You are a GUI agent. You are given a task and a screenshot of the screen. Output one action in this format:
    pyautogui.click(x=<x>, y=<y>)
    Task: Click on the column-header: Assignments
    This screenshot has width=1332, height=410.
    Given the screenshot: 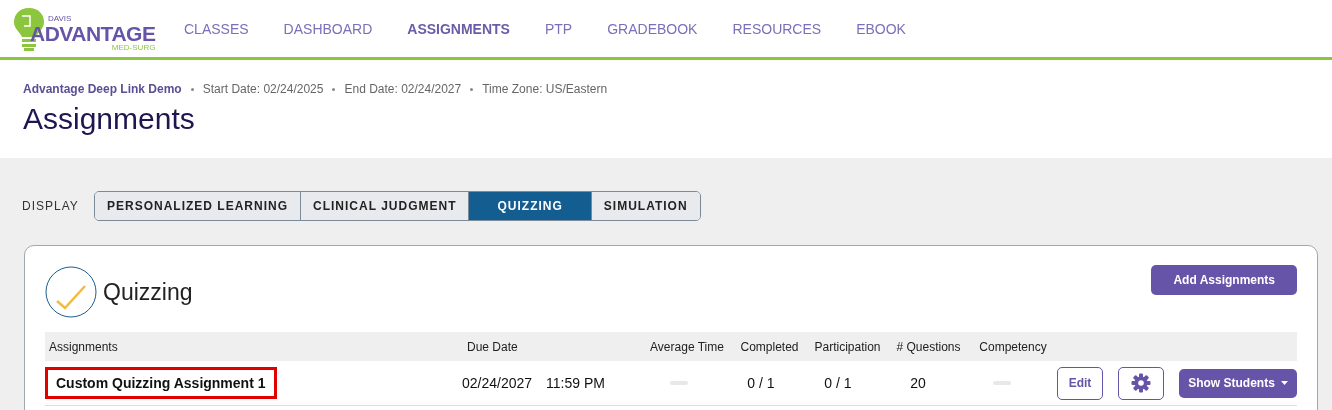 What is the action you would take?
    pyautogui.click(x=83, y=346)
    